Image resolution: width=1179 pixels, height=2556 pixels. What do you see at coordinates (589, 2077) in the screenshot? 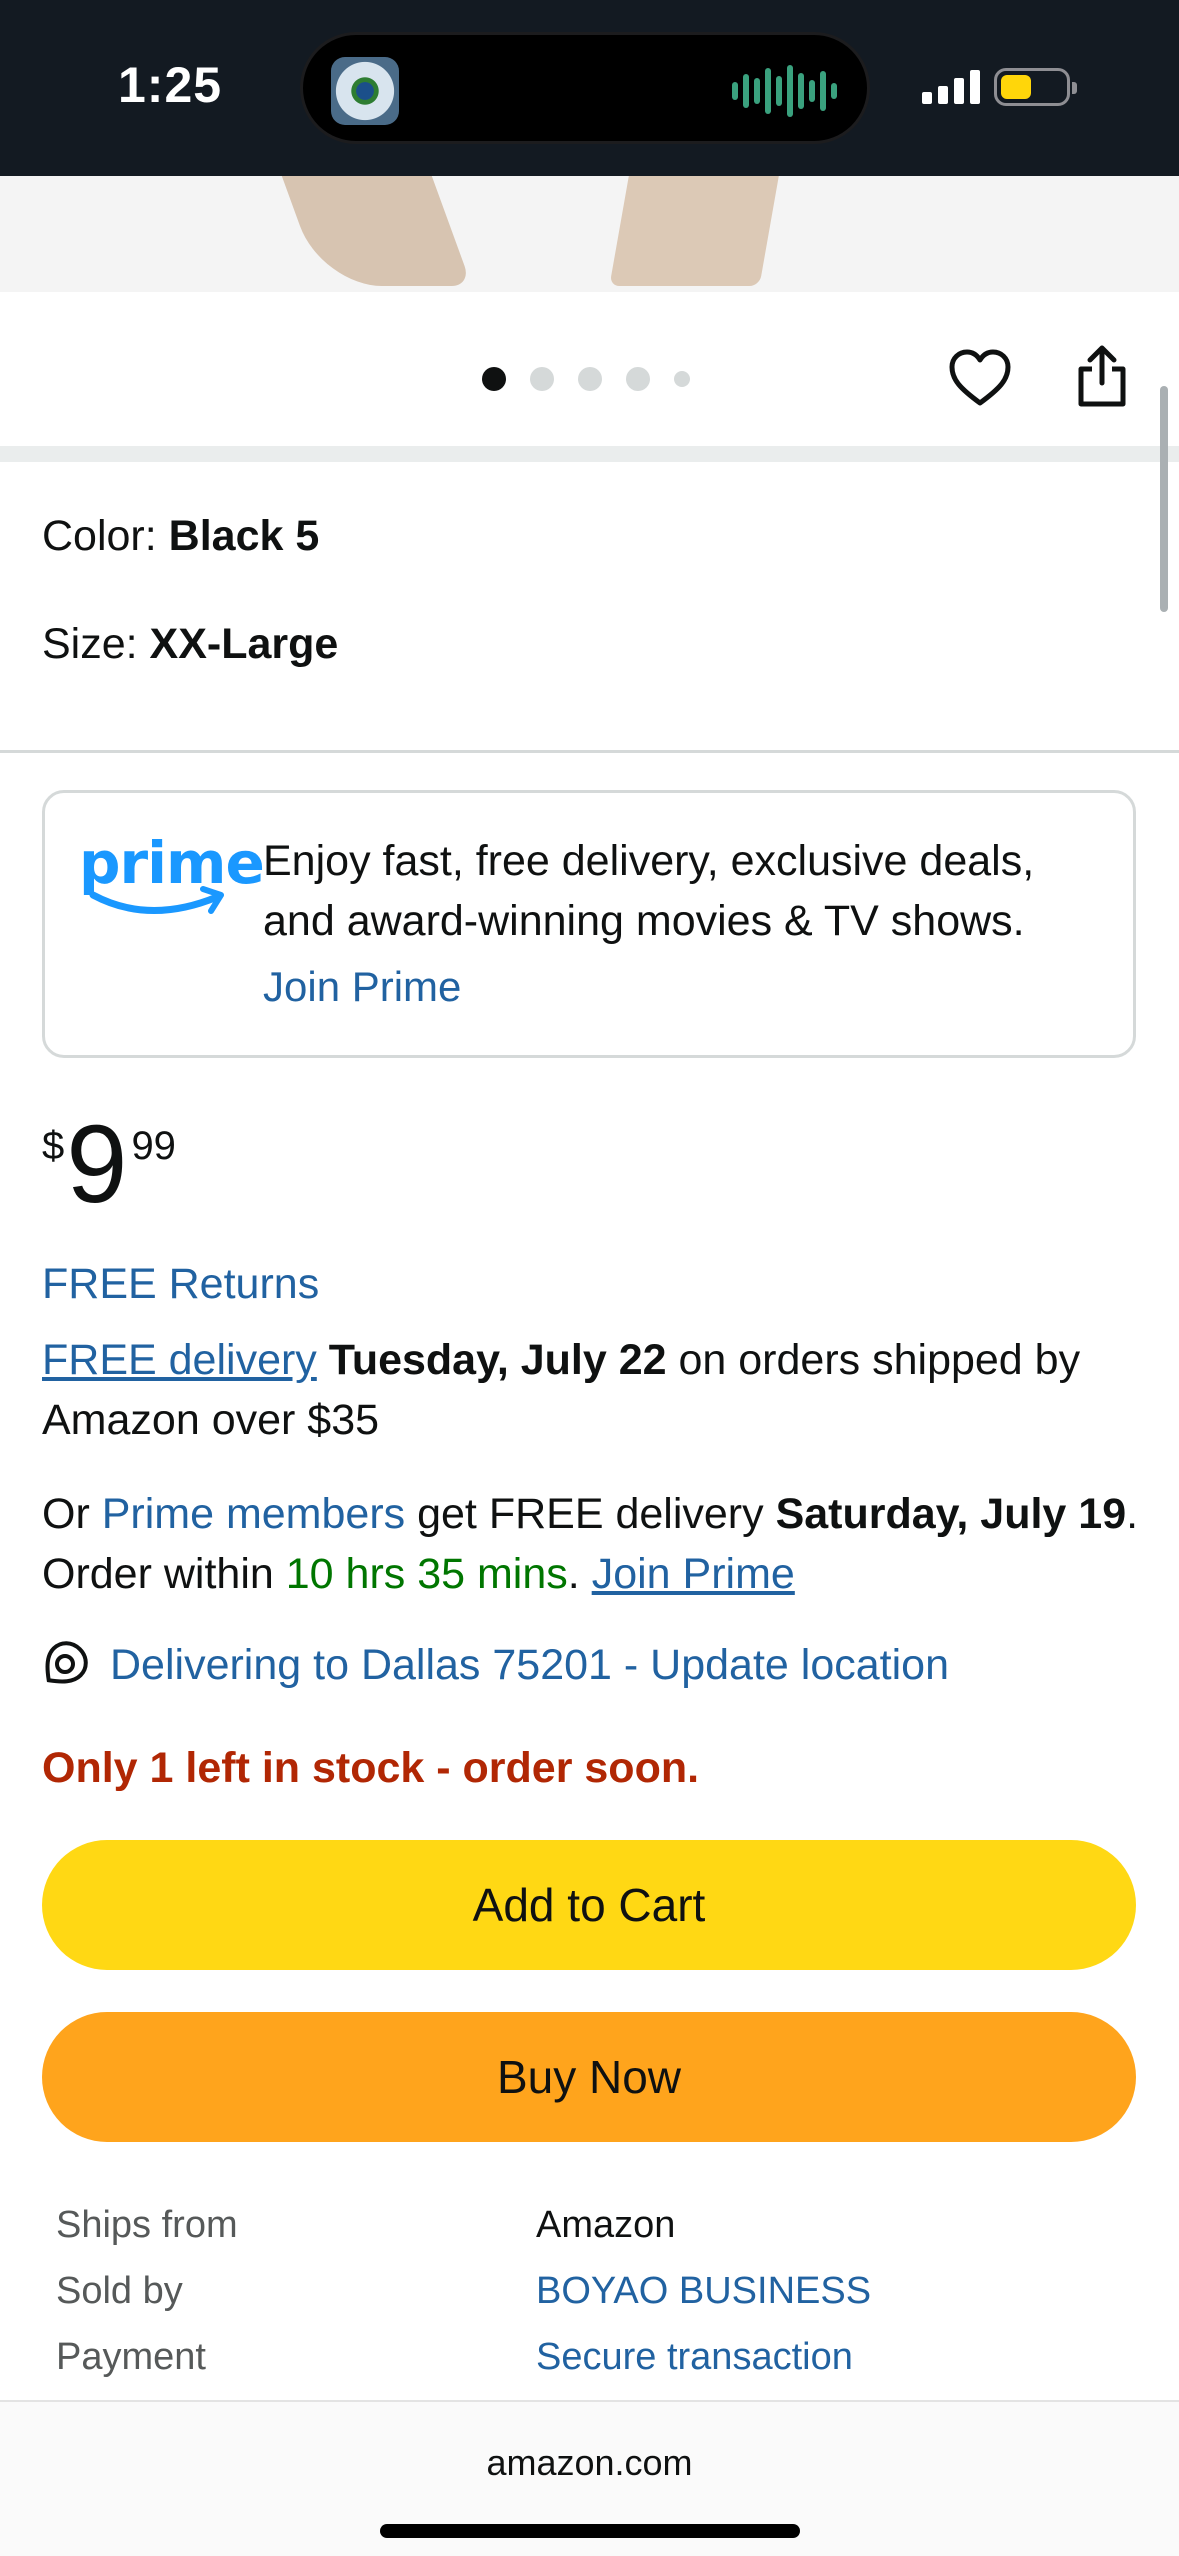
I see `buy-now-button: Buy Now` at bounding box center [589, 2077].